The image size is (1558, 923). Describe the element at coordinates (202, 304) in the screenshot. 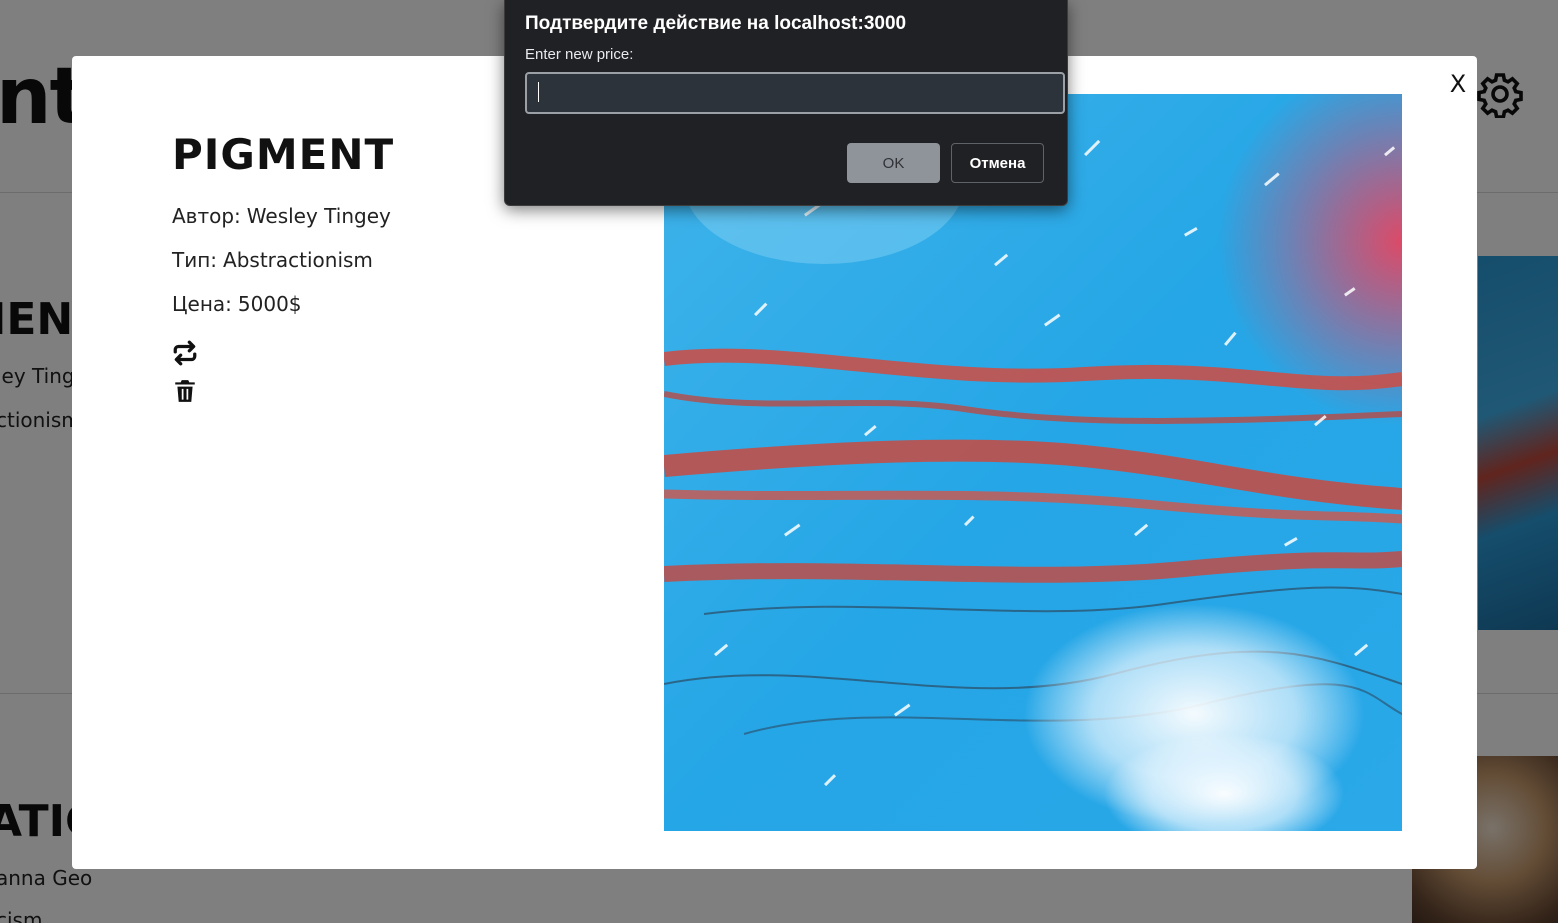

I see `price-label: Цена:` at that location.